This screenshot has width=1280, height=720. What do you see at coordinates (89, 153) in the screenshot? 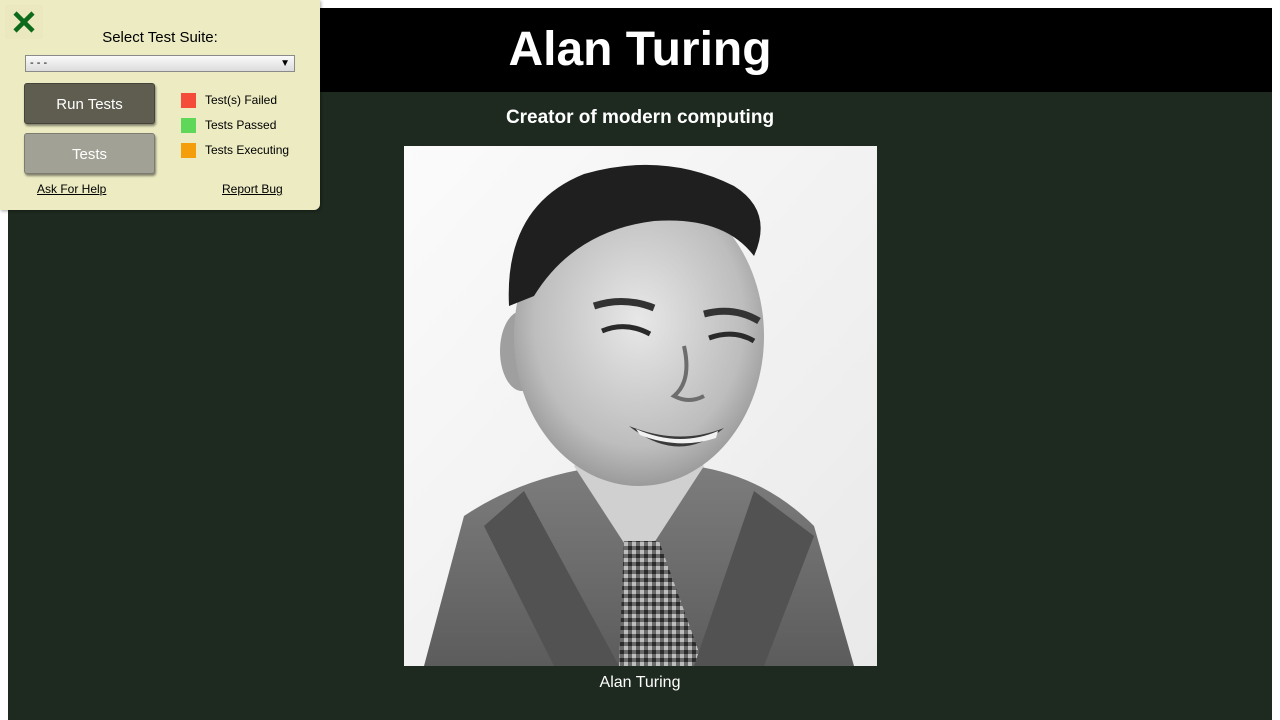
I see `tests-button: Tests` at bounding box center [89, 153].